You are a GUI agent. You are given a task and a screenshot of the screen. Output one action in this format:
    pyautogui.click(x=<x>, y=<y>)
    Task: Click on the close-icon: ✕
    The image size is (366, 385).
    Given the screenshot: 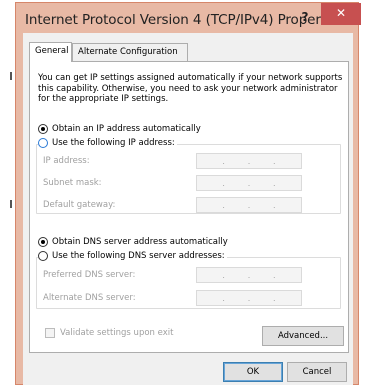 What is the action you would take?
    pyautogui.click(x=341, y=13)
    